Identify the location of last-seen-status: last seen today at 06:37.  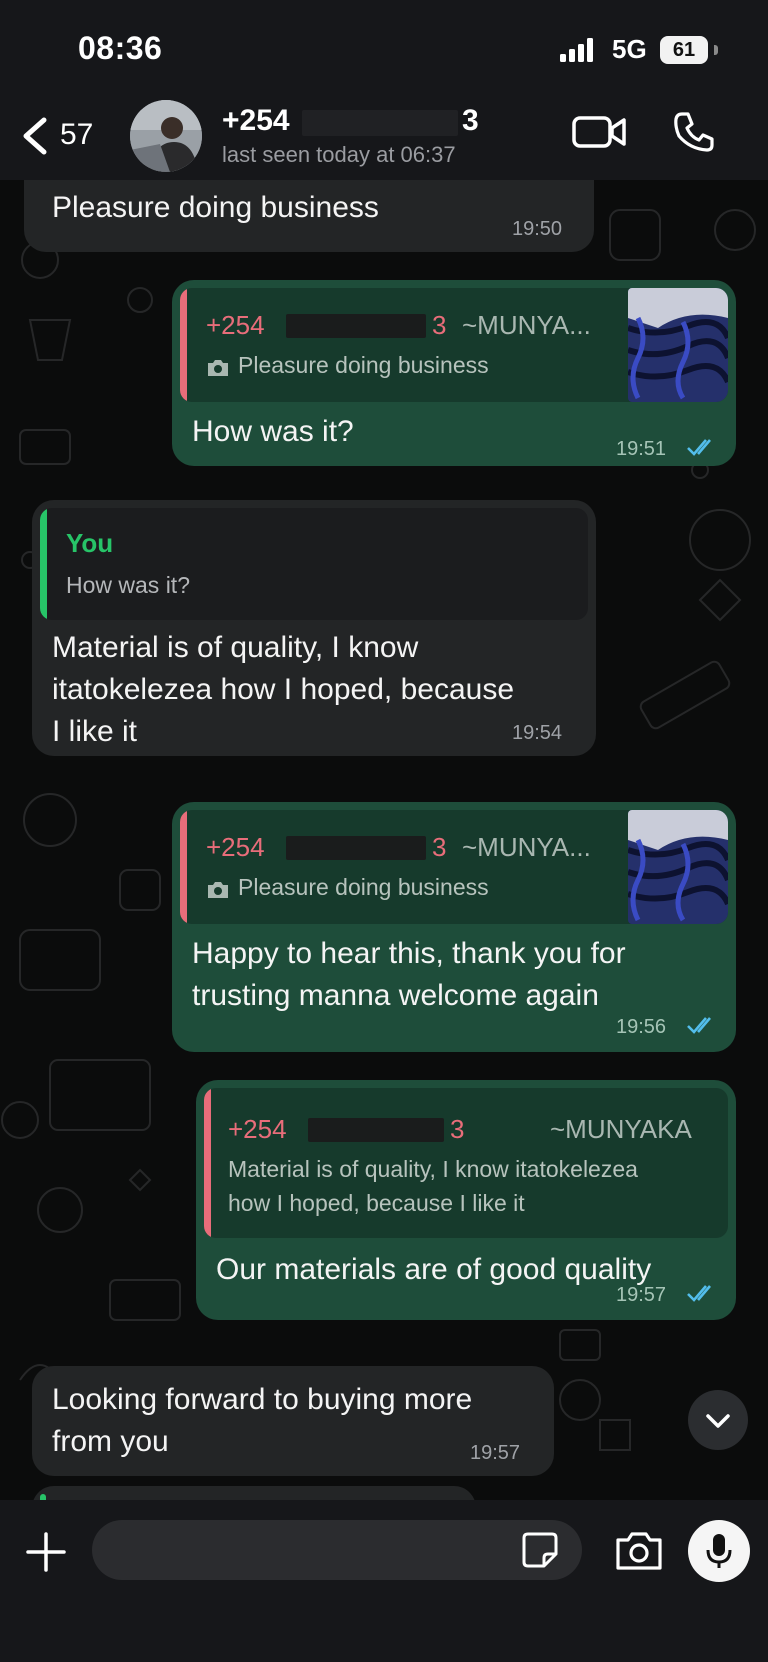
(339, 154).